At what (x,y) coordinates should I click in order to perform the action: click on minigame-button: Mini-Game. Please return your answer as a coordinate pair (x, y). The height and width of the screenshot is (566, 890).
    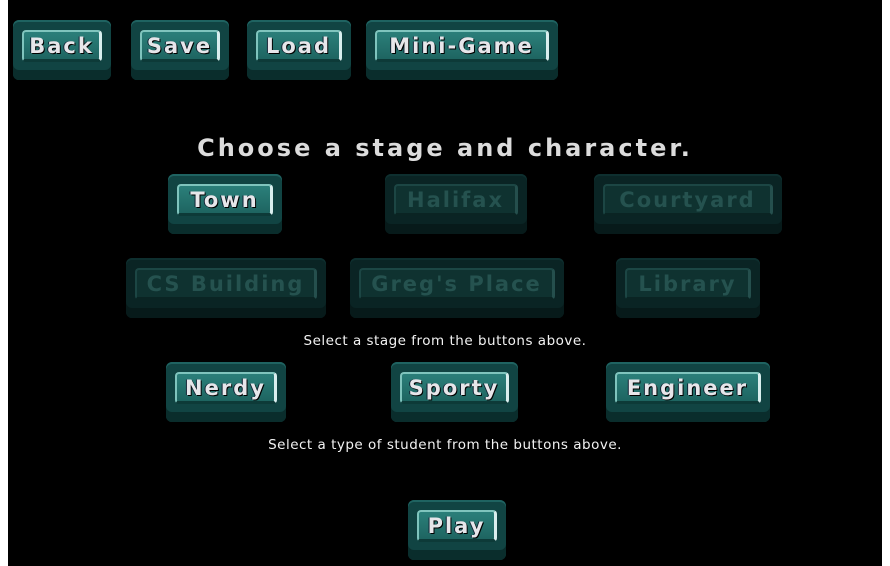
    Looking at the image, I should click on (462, 50).